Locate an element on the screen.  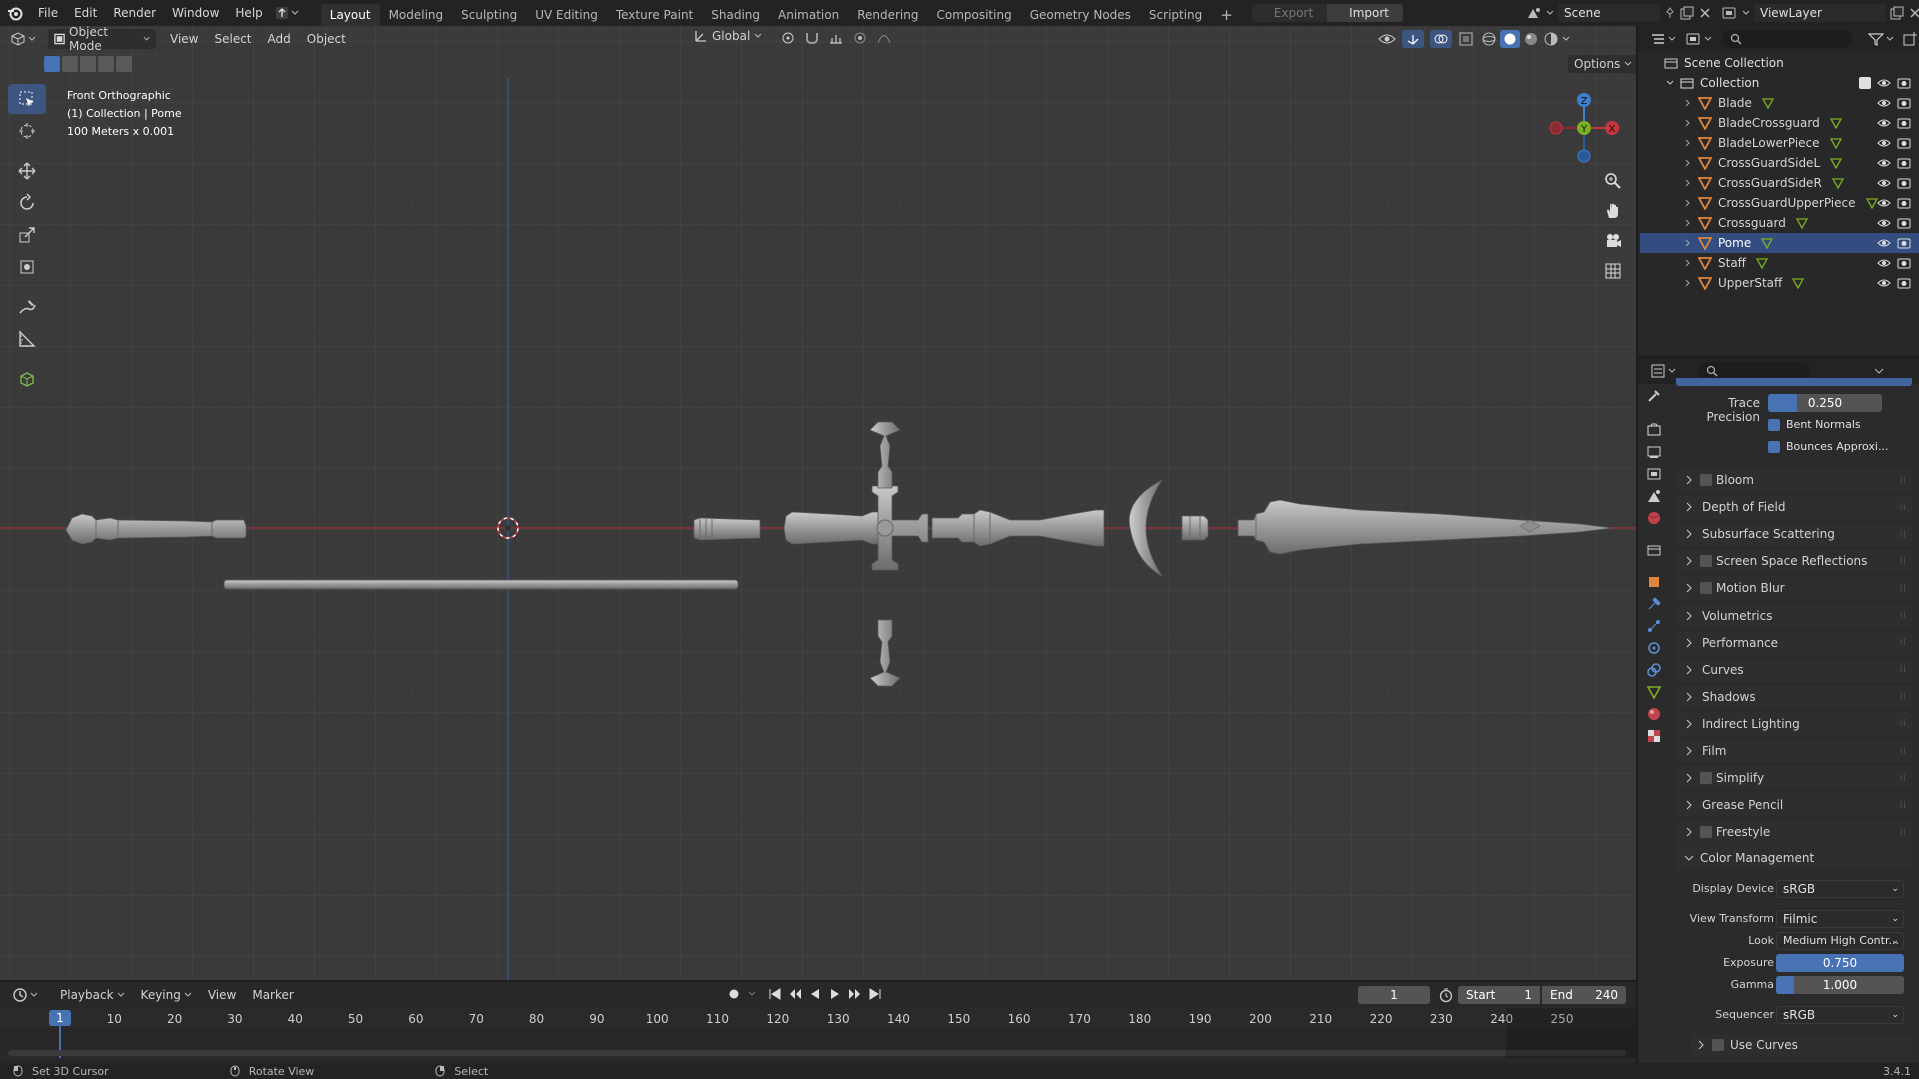
tab-texture-paint: Texture Paint is located at coordinates (654, 15).